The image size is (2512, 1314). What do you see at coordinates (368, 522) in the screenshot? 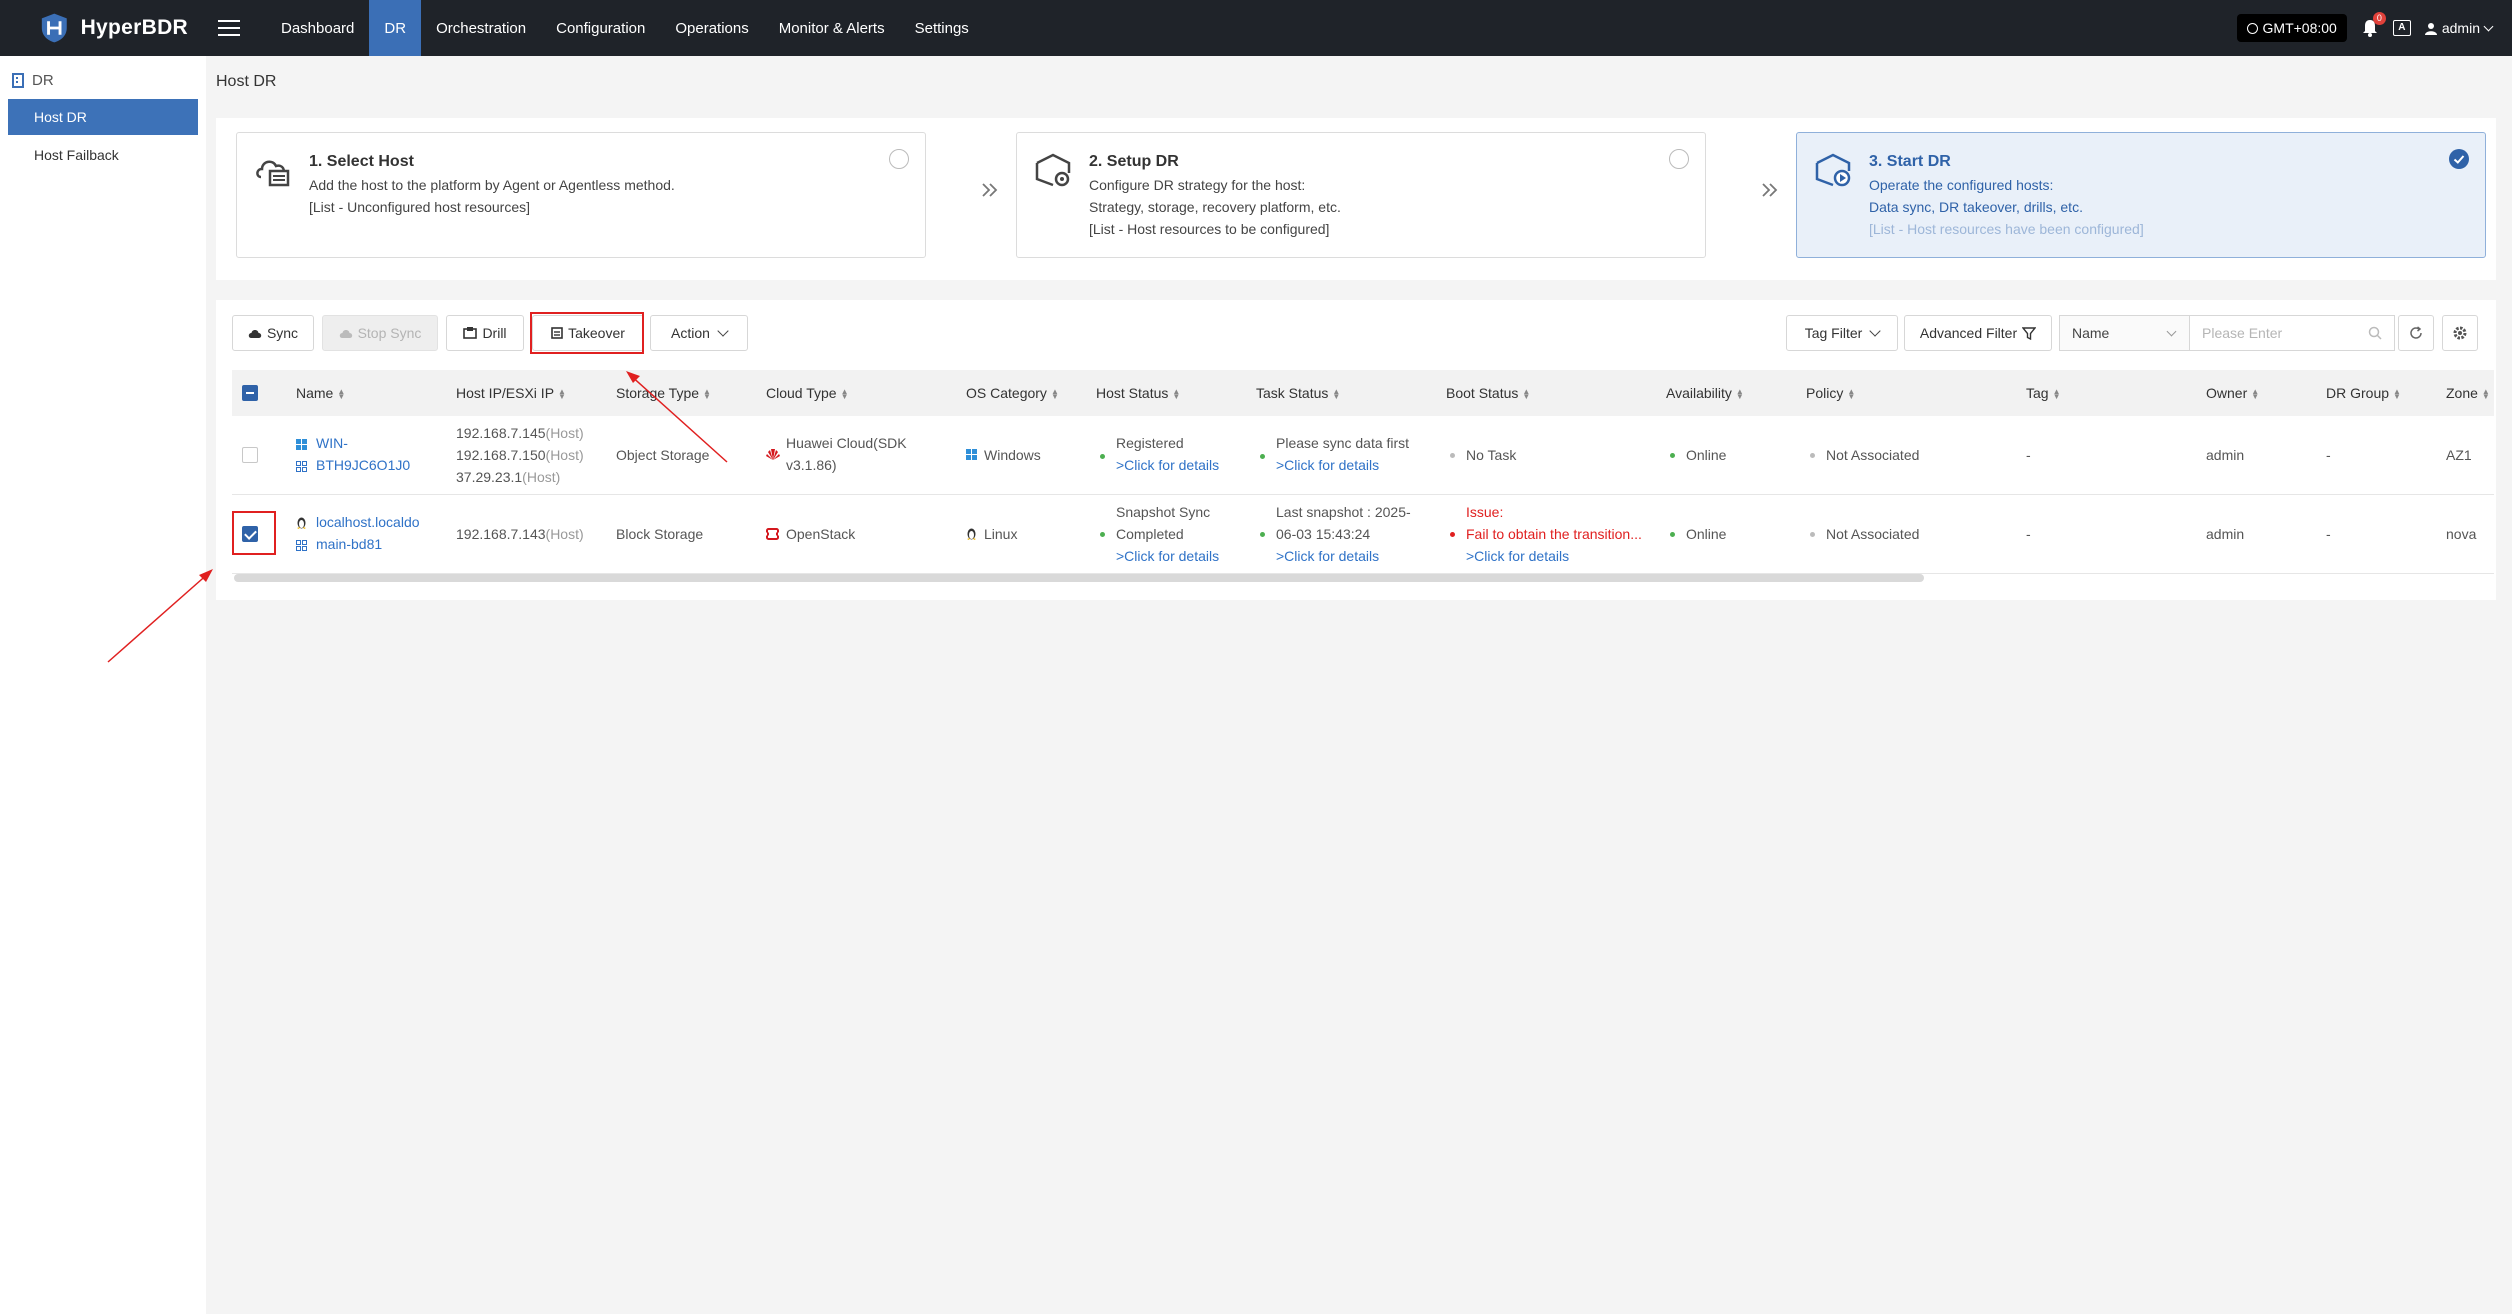
I see `host-name-link: localhost.localdo` at bounding box center [368, 522].